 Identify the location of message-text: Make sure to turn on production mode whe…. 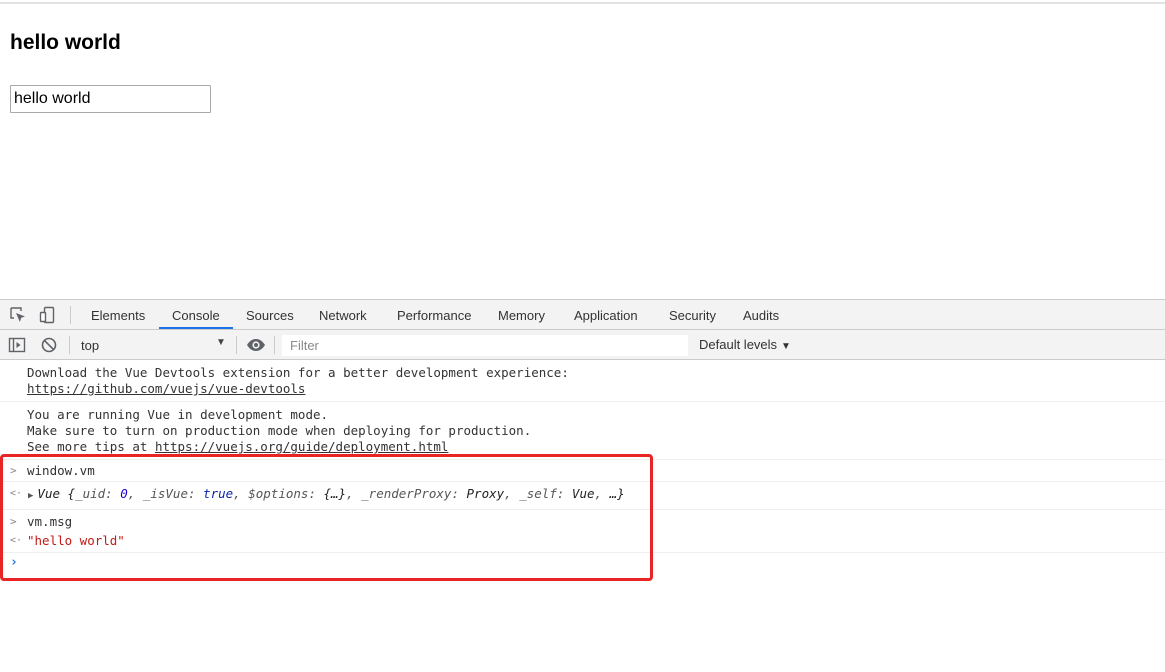
(279, 430).